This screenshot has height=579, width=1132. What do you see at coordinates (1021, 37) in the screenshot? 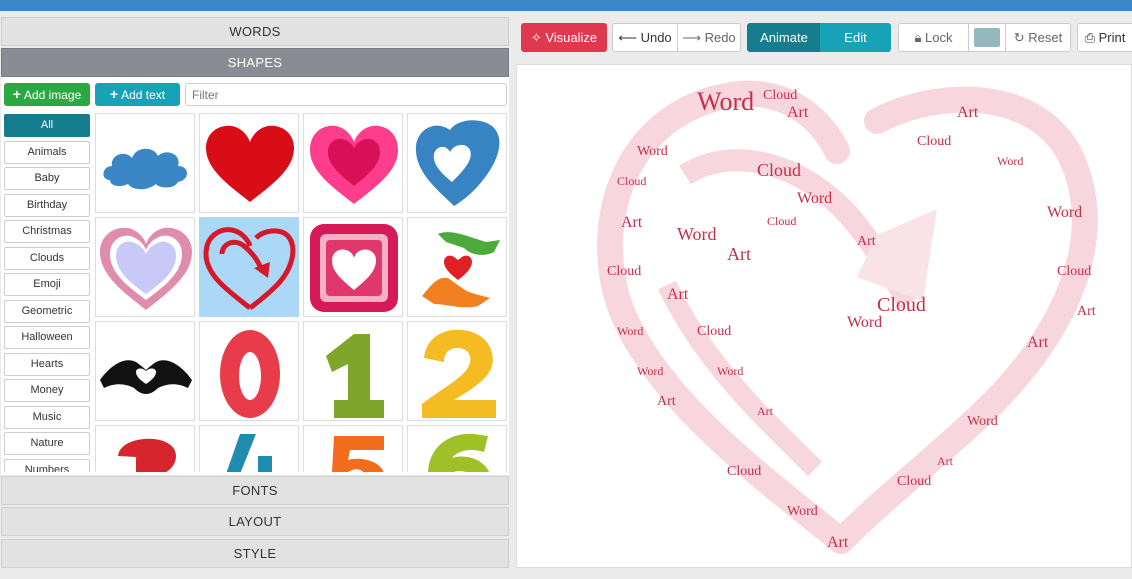
I see `reset-icon: ↻` at bounding box center [1021, 37].